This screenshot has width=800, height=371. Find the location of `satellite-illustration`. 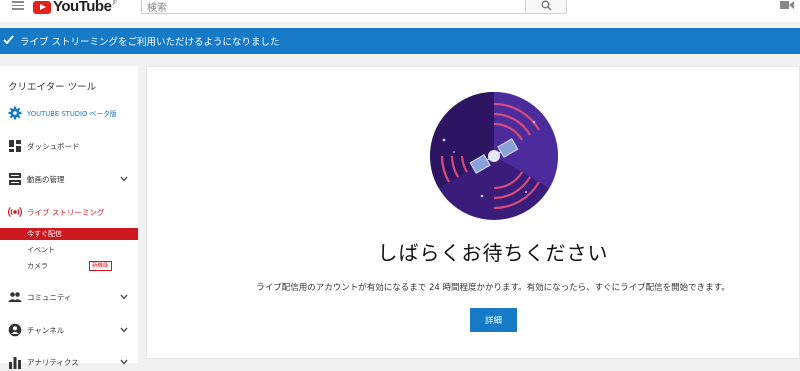

satellite-illustration is located at coordinates (494, 156).